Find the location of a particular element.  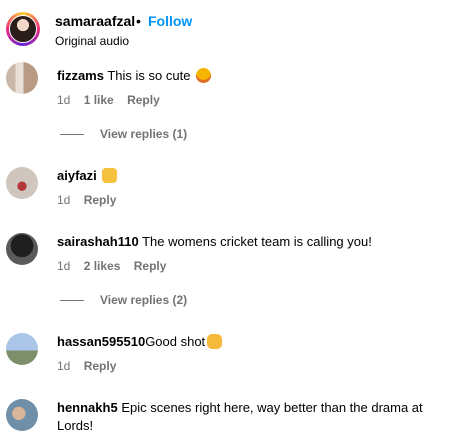

comment-meta: 1d 1 like Reply is located at coordinates (113, 100).